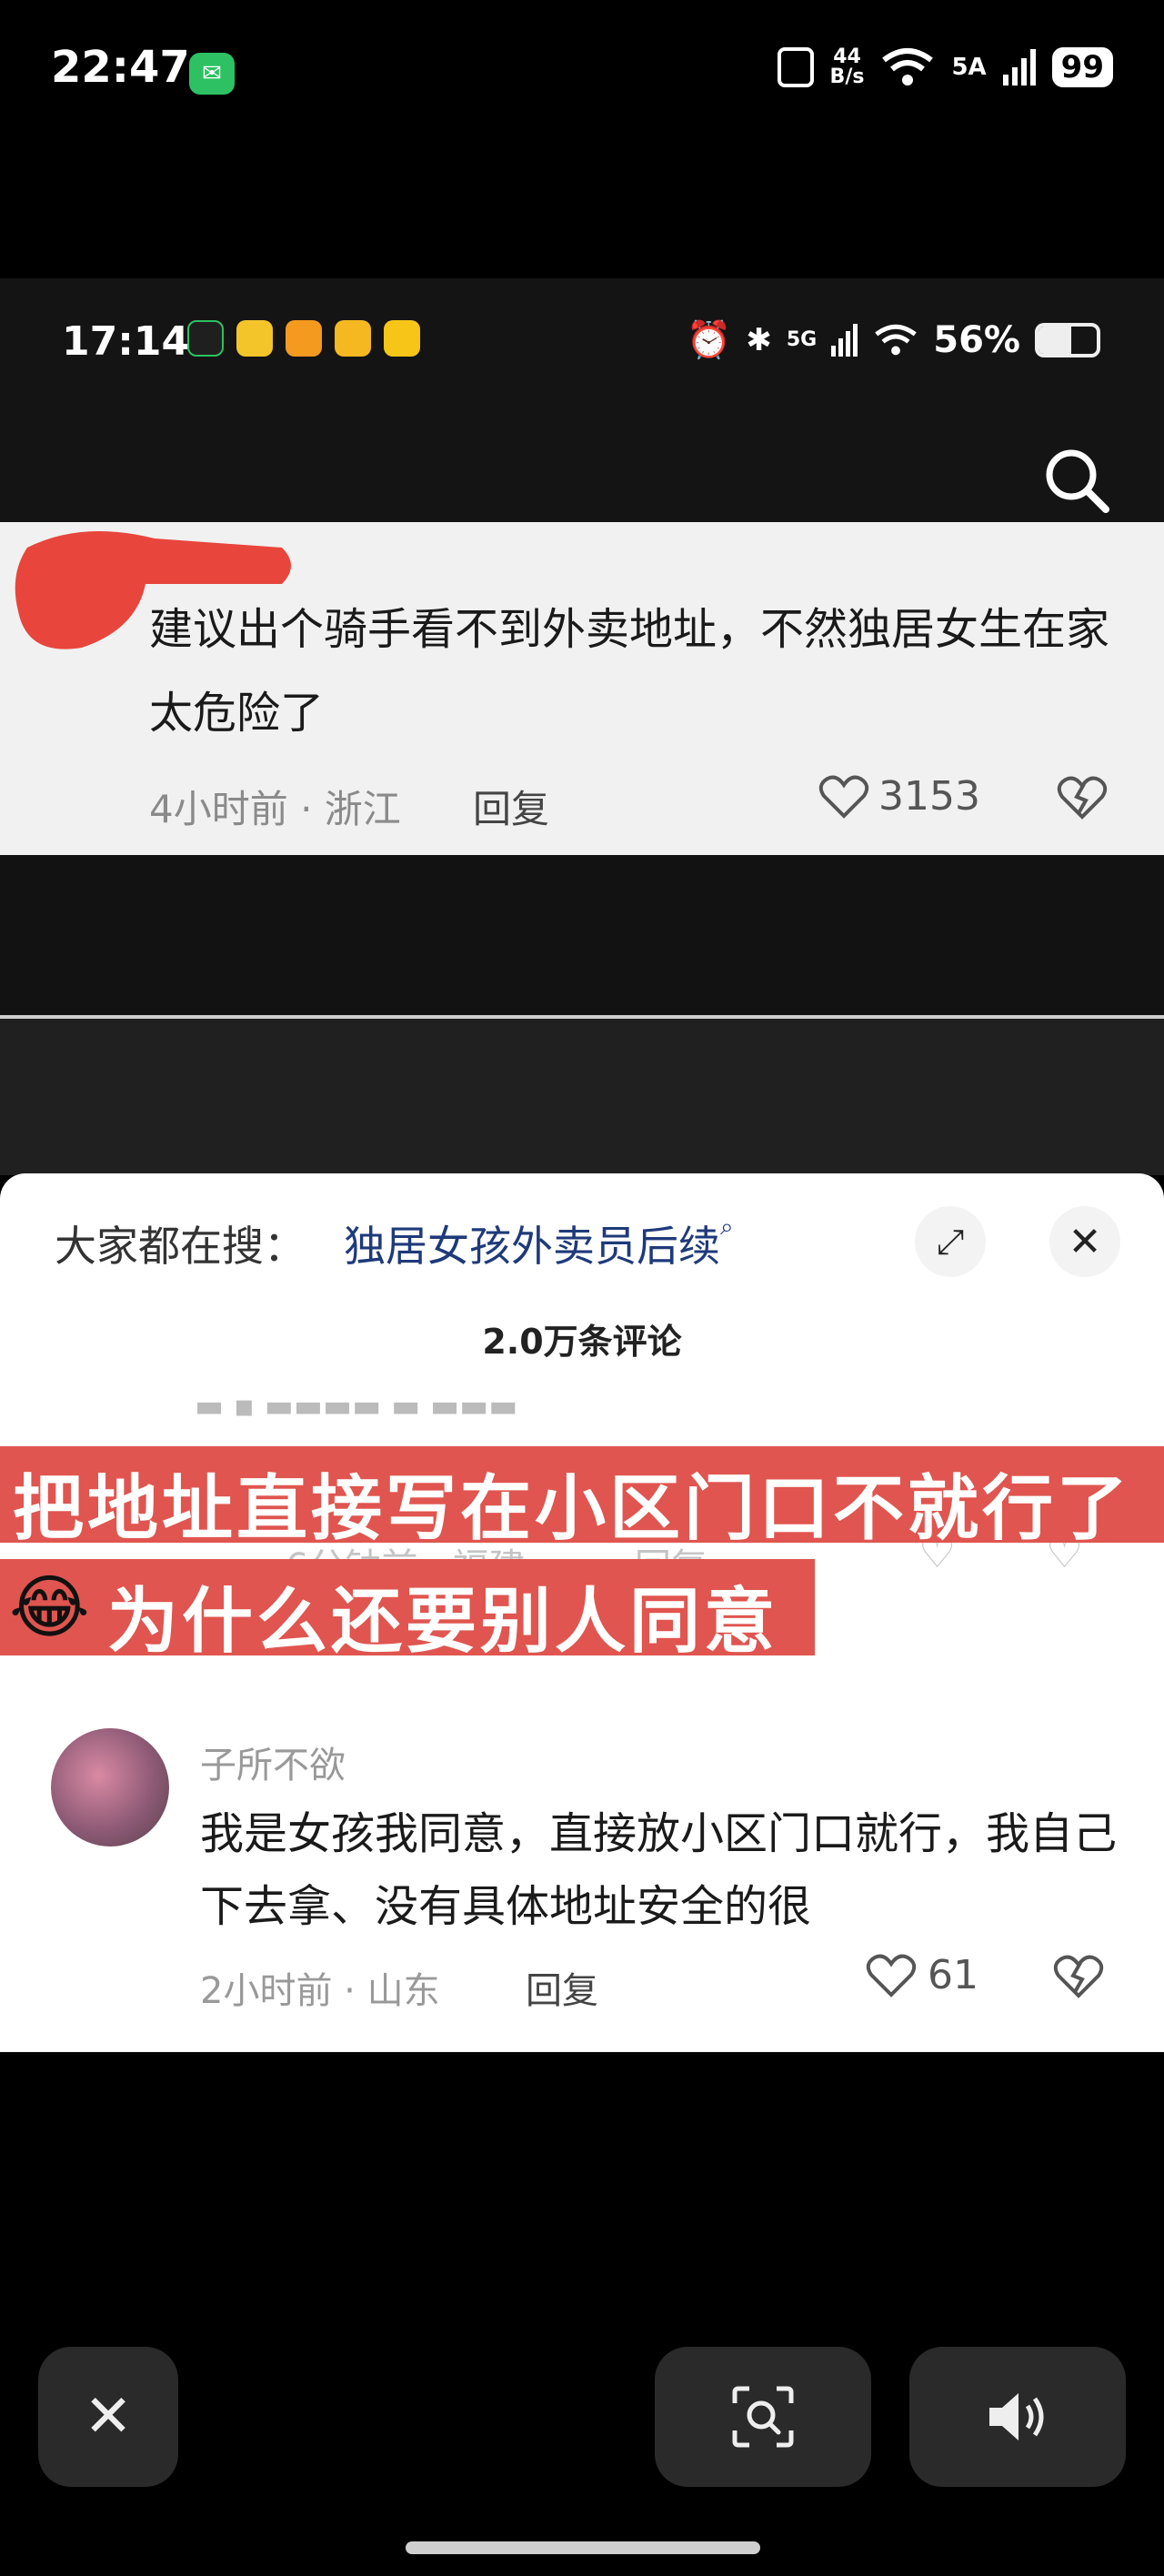 Image resolution: width=1164 pixels, height=2576 pixels. I want to click on inner-status-indicators: ⏰ ✱ 5G 56%, so click(894, 339).